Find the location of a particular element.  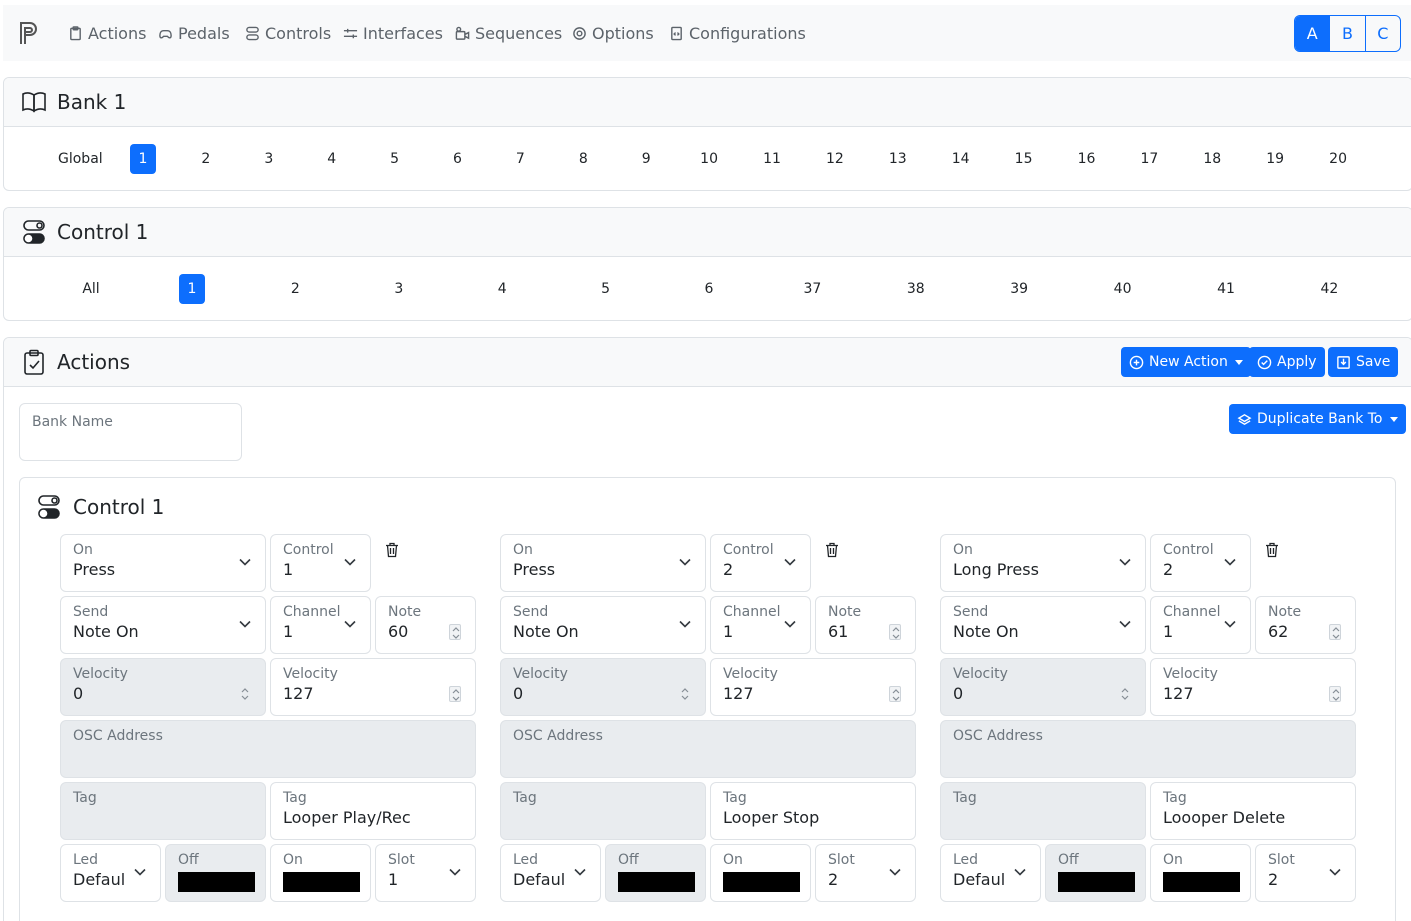

control-select-label: Control is located at coordinates (748, 550).